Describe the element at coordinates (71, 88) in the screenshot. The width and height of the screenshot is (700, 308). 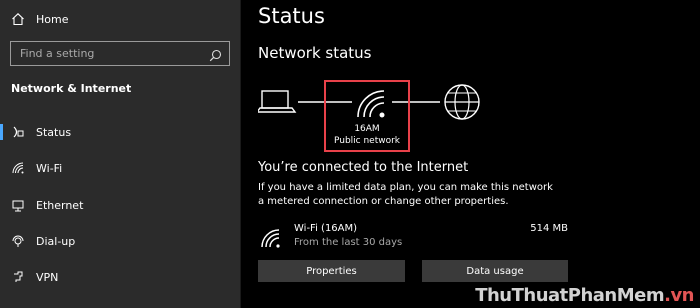
I see `section-title: Network & Internet` at that location.